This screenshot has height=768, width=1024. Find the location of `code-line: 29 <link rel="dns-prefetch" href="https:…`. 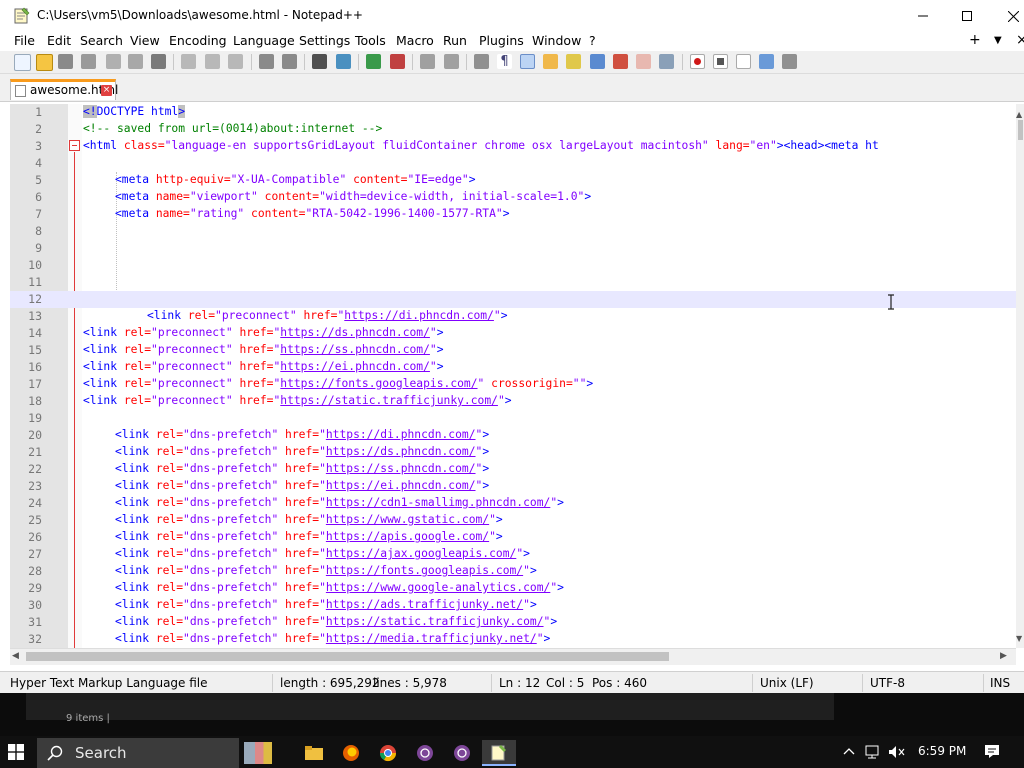

code-line: 29 <link rel="dns-prefetch" href="https:… is located at coordinates (513, 588).